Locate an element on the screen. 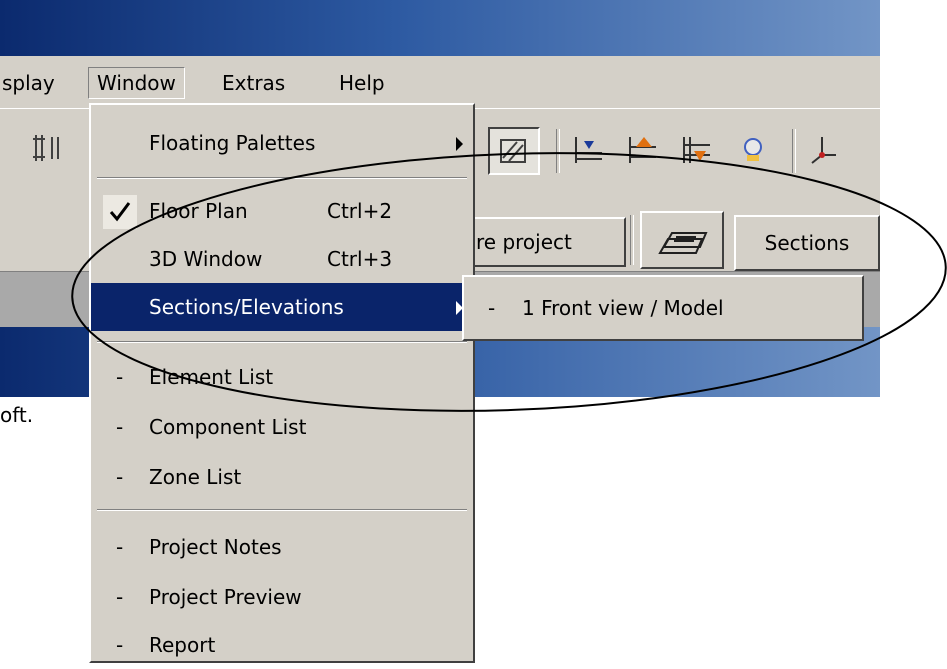 The height and width of the screenshot is (669, 947). menu-item-label: Project Notes is located at coordinates (215, 547).